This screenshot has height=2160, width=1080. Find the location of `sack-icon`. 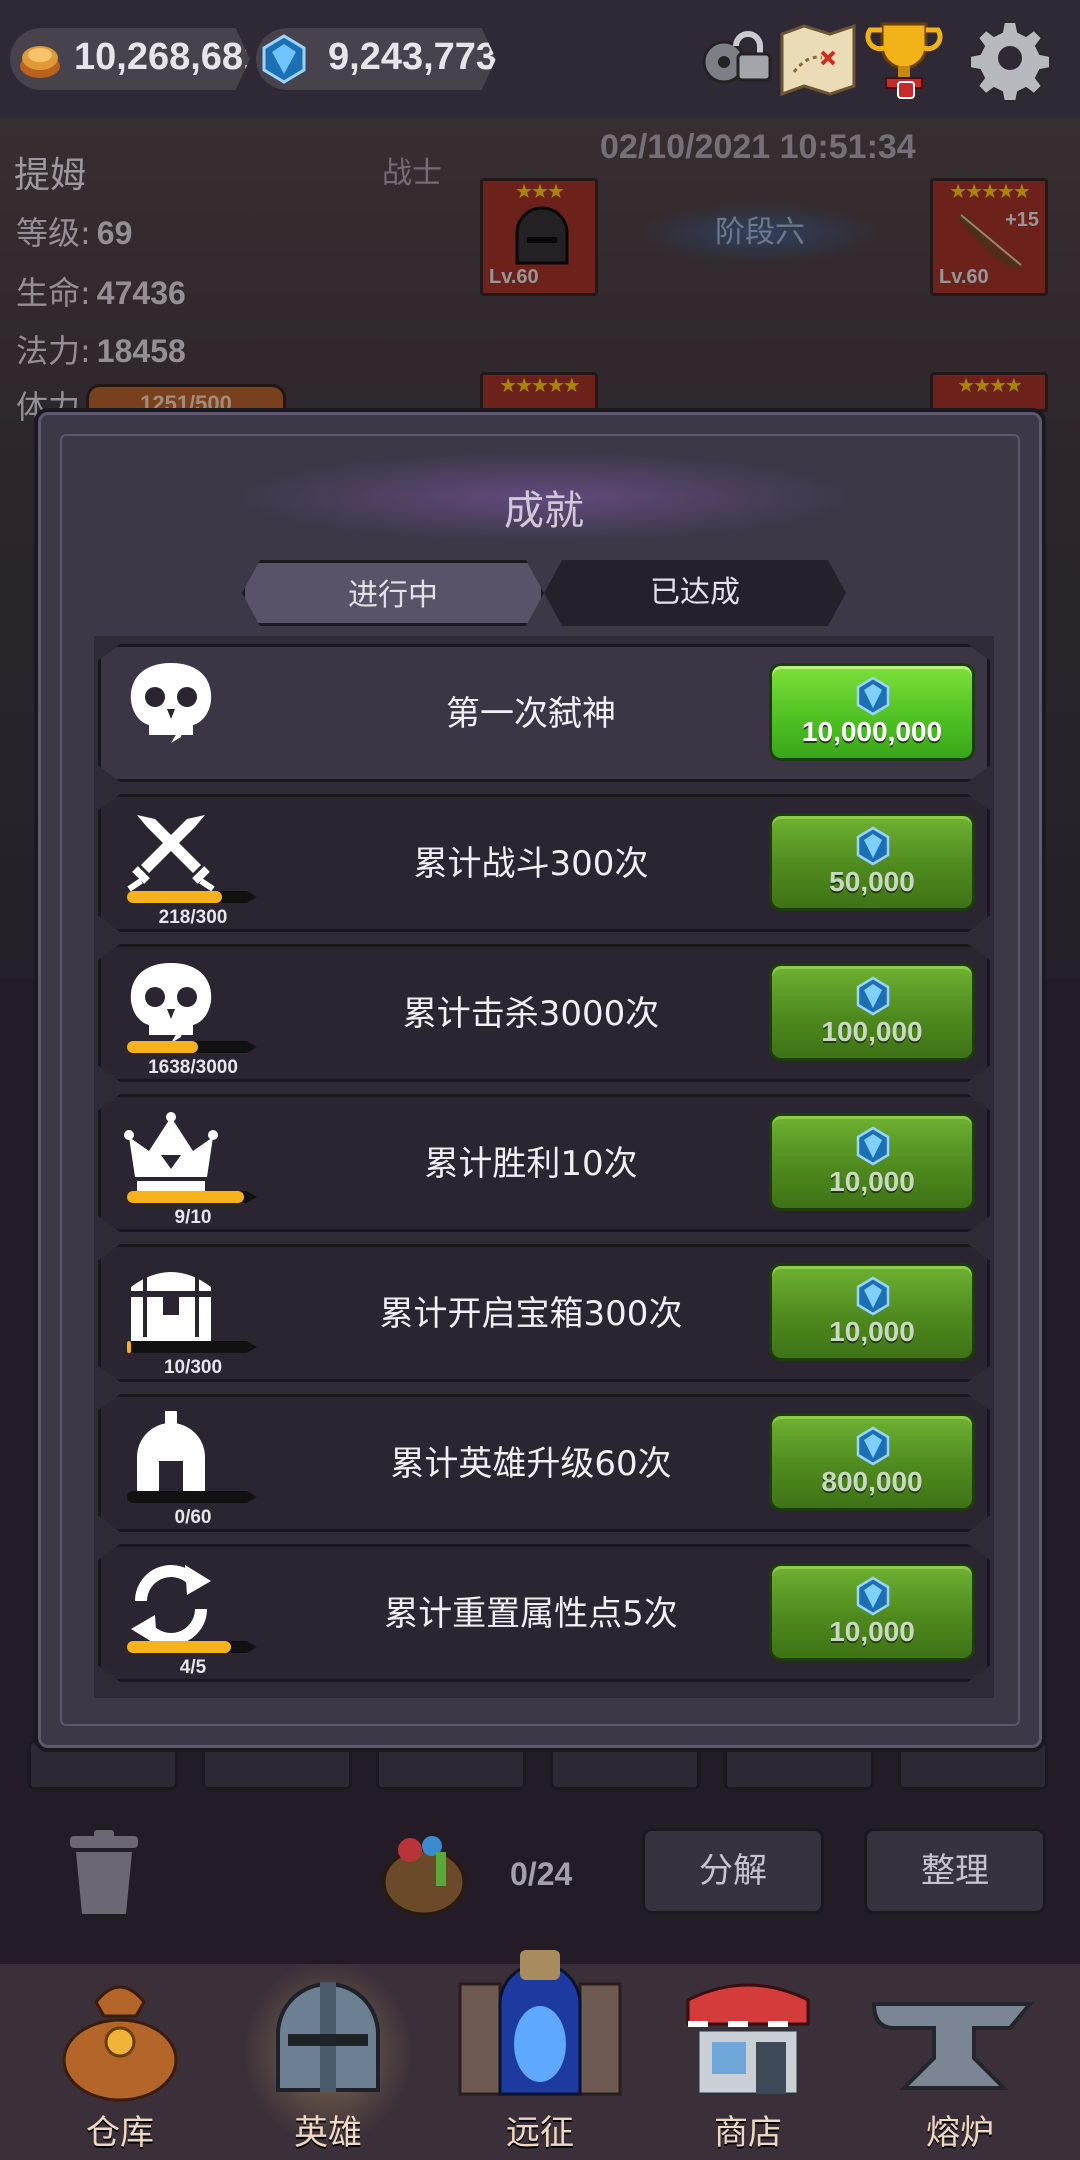

sack-icon is located at coordinates (120, 2043).